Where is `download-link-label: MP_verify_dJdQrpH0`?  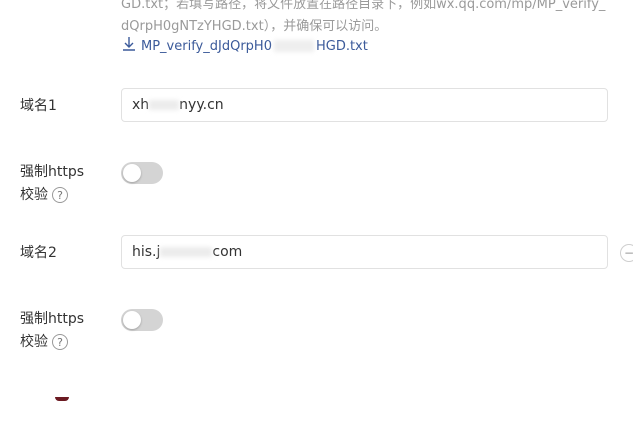 download-link-label: MP_verify_dJdQrpH0 is located at coordinates (206, 46).